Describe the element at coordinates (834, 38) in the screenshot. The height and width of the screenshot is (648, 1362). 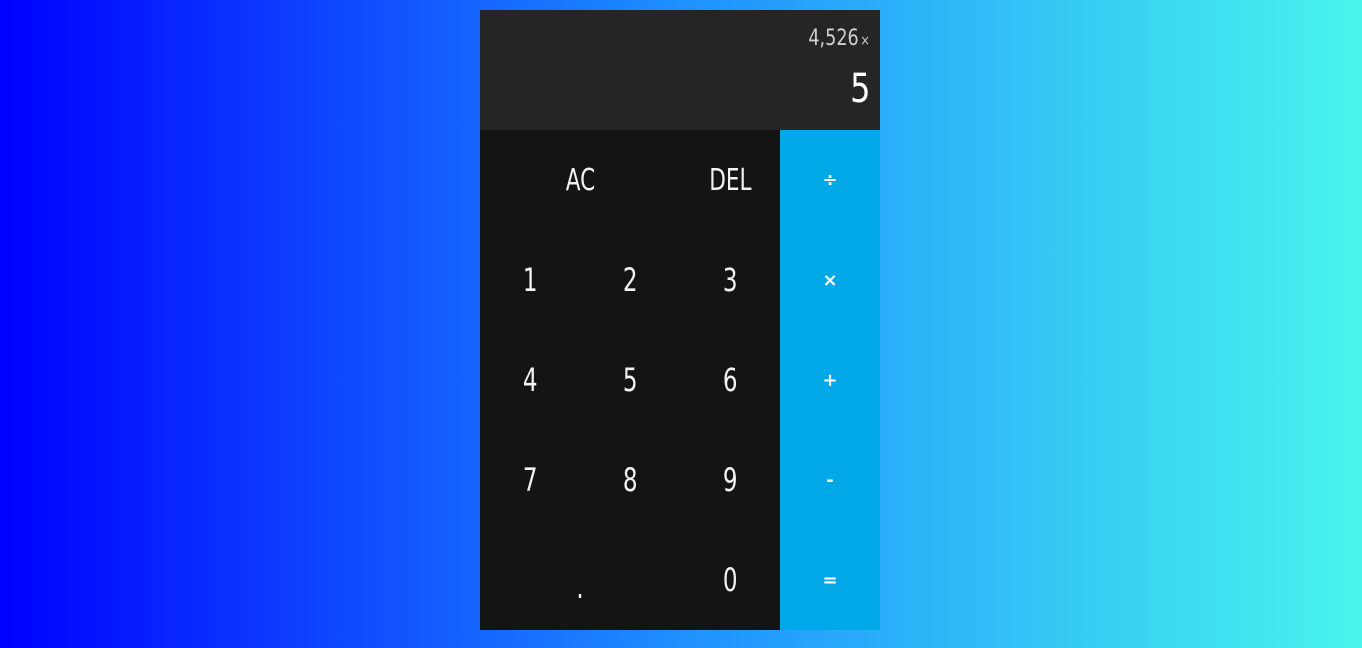
I see `previous-value: 4,526` at that location.